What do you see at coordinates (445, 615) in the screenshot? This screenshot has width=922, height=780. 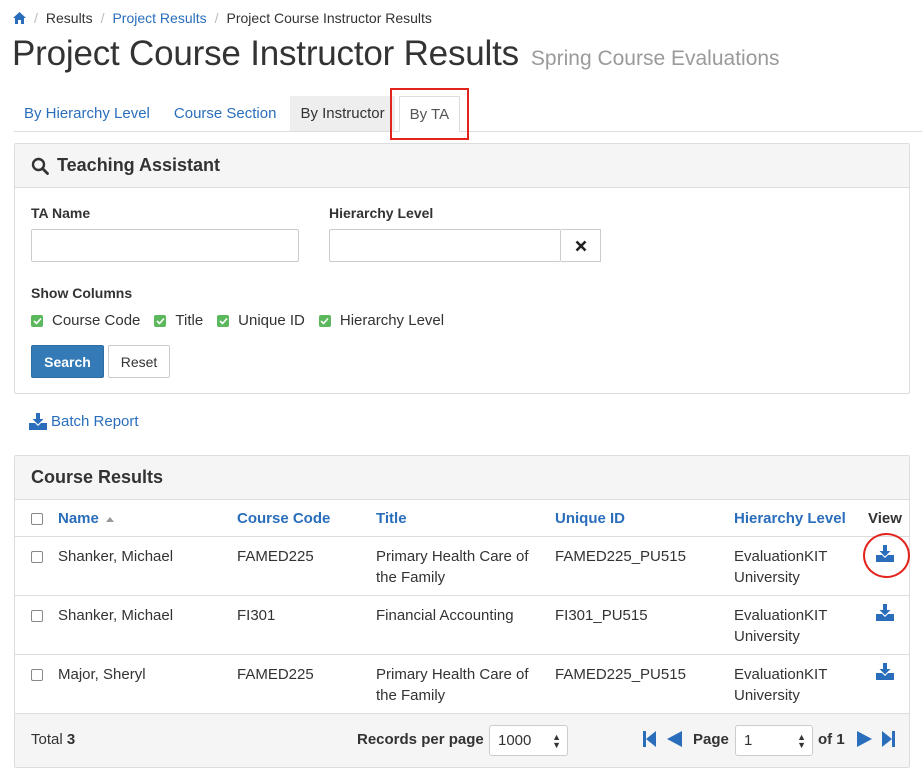 I see `cell-title: Financial Accounting` at bounding box center [445, 615].